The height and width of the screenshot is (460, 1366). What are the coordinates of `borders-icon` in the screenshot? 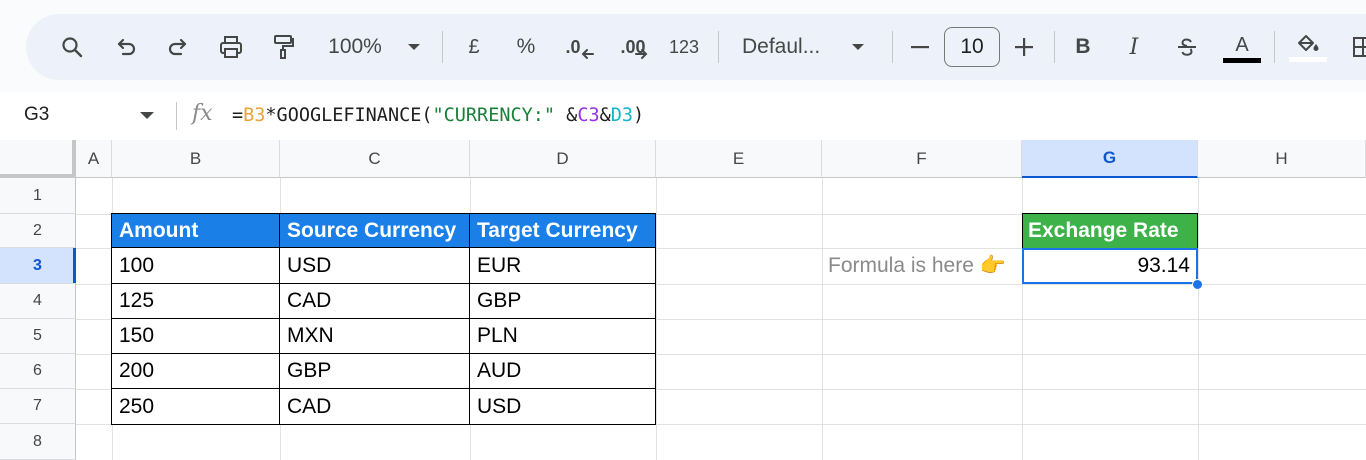 It's located at (1357, 47).